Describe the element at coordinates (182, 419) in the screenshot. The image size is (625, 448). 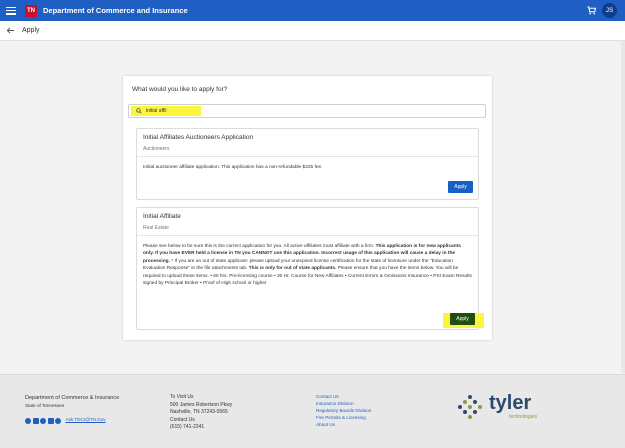
I see `contact-title: Contact Us` at that location.